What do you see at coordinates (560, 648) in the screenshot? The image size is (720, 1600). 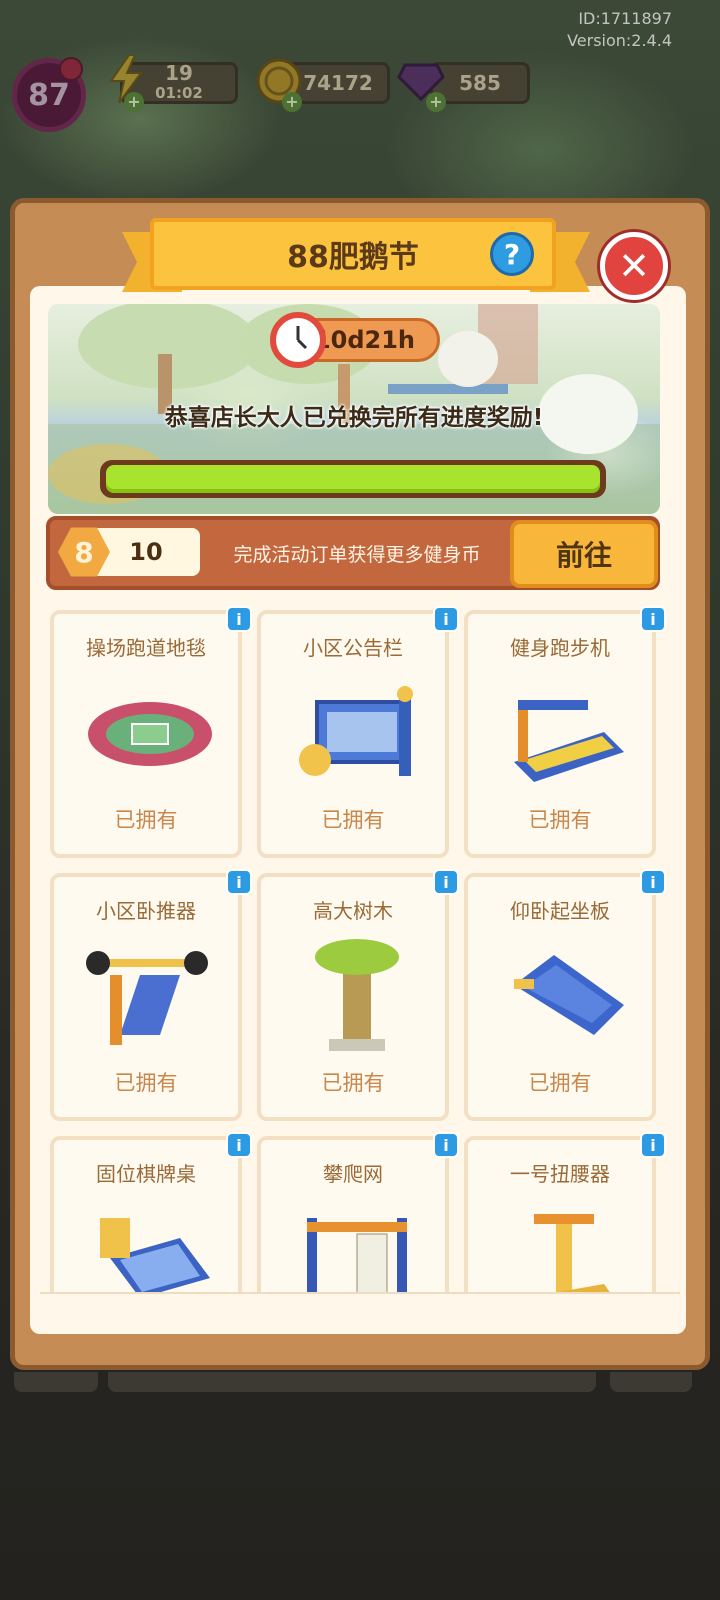 I see `reward-card-name: 健身跑步机` at bounding box center [560, 648].